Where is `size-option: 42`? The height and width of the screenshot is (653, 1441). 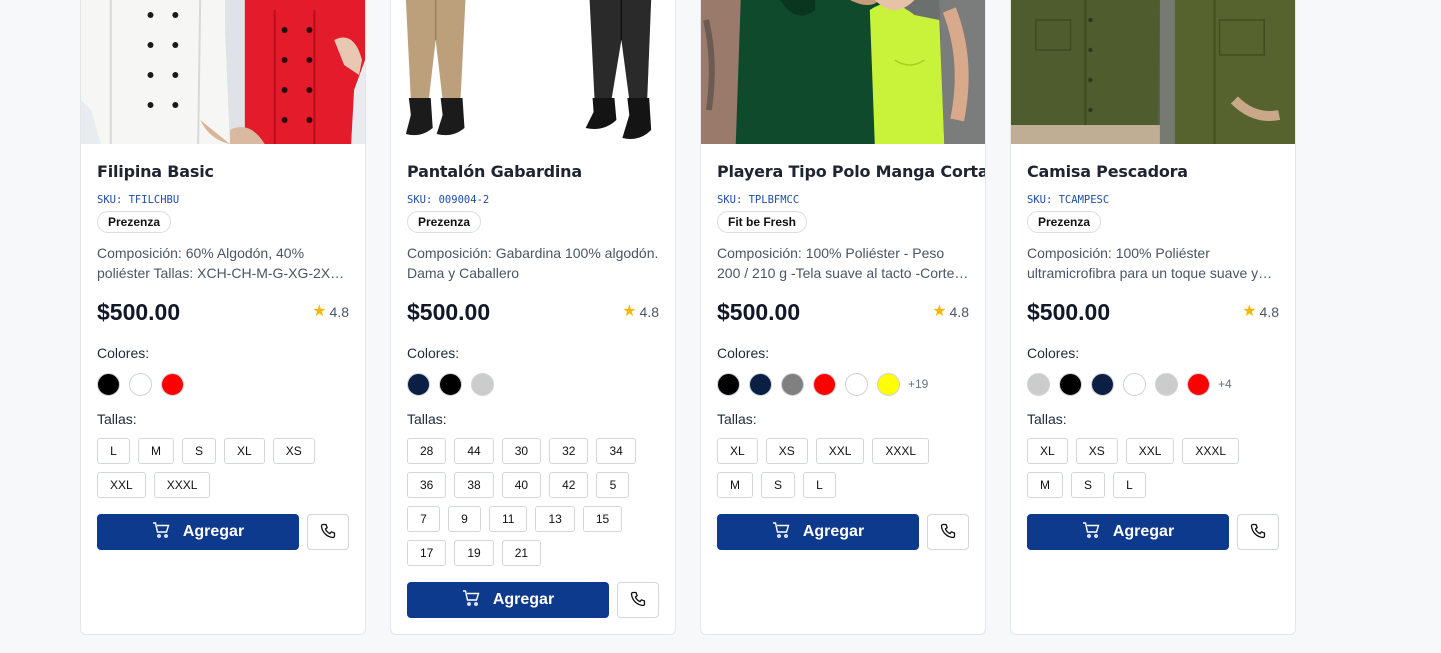 size-option: 42 is located at coordinates (569, 485).